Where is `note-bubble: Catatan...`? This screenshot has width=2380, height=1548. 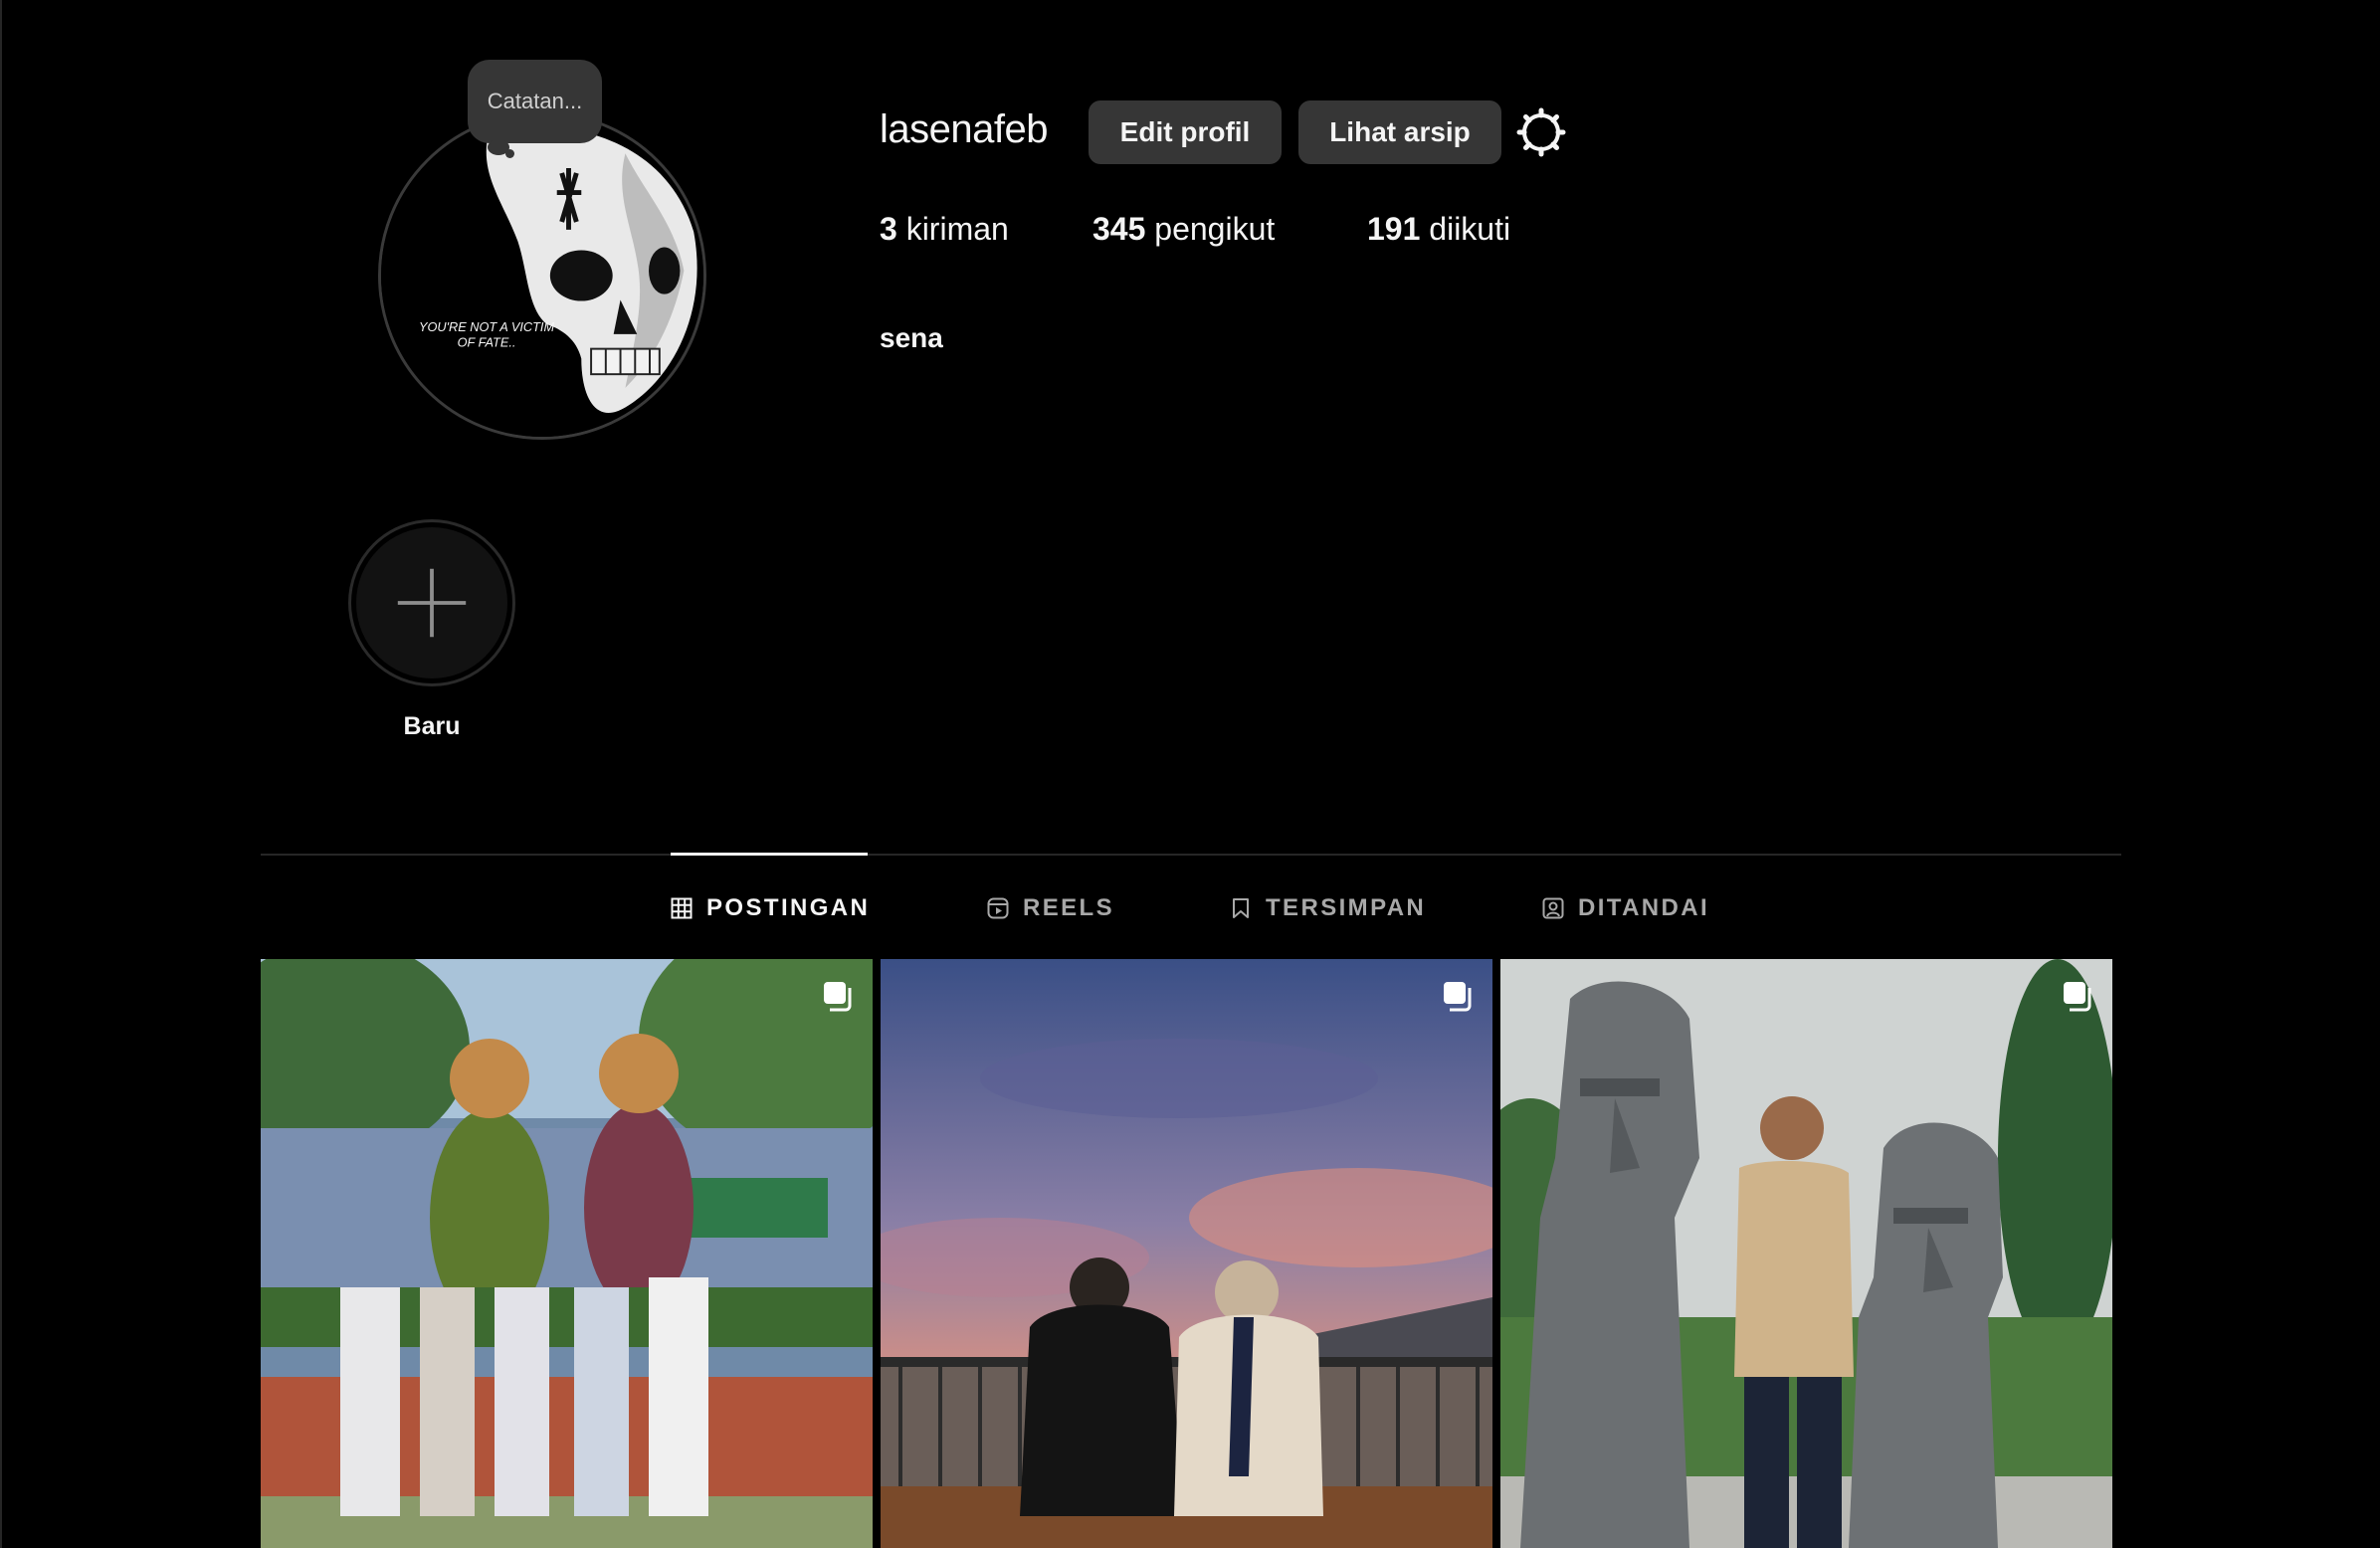
note-bubble: Catatan... is located at coordinates (535, 101).